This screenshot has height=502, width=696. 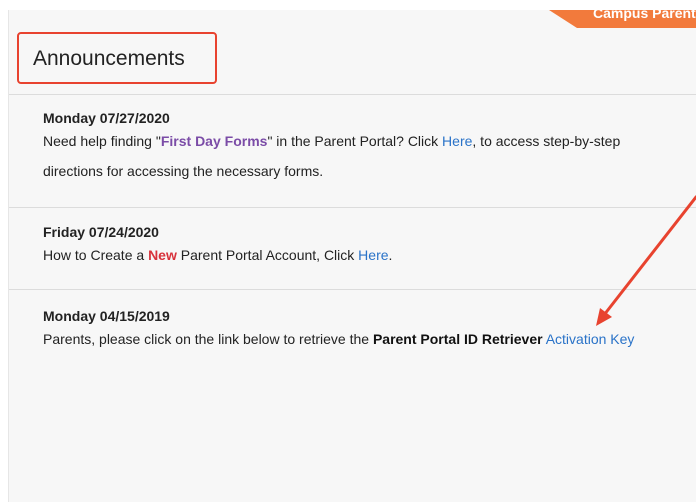 I want to click on announcement-text-part: How to Create a, so click(x=96, y=255).